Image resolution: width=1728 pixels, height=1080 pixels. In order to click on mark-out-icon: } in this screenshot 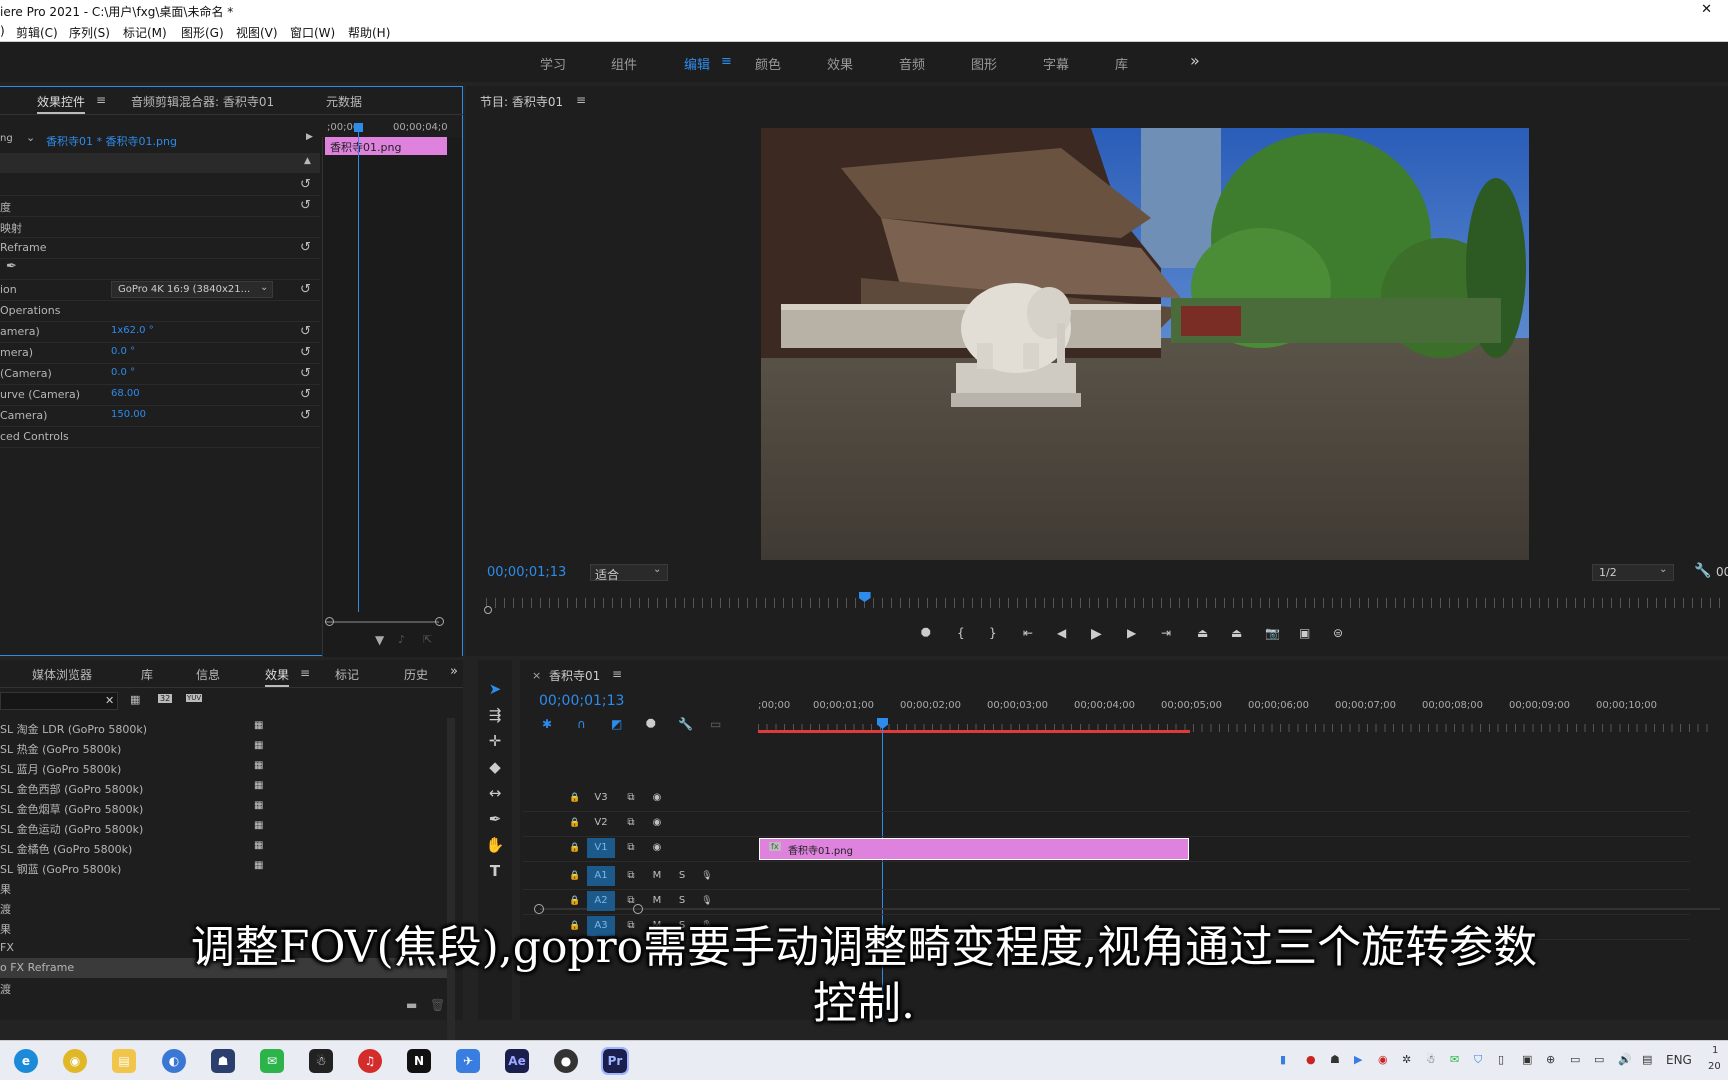, I will do `click(993, 633)`.